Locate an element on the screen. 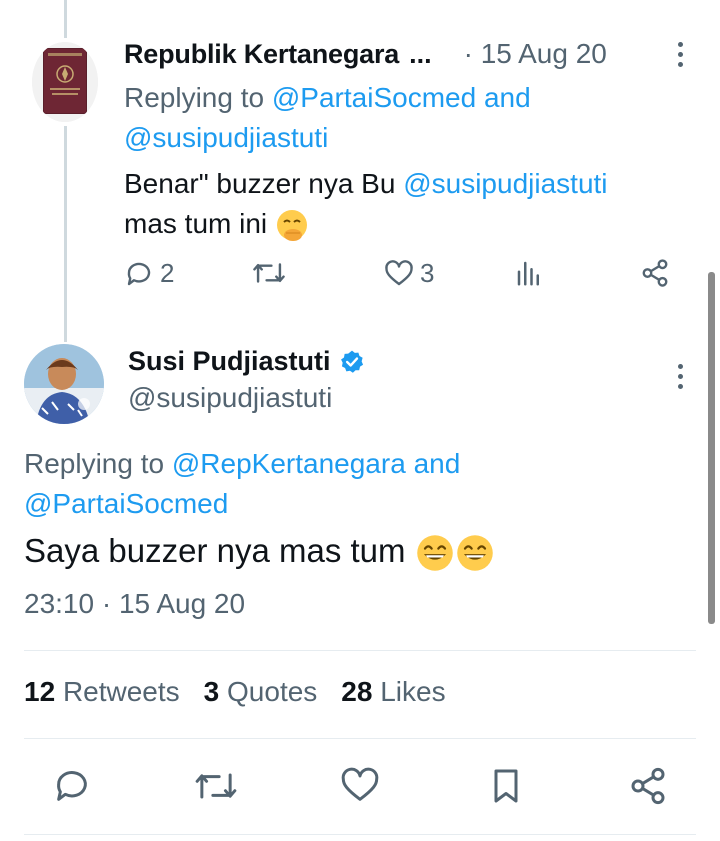 This screenshot has width=720, height=841. author-name-row: Susi Pudjiastuti is located at coordinates (246, 361).